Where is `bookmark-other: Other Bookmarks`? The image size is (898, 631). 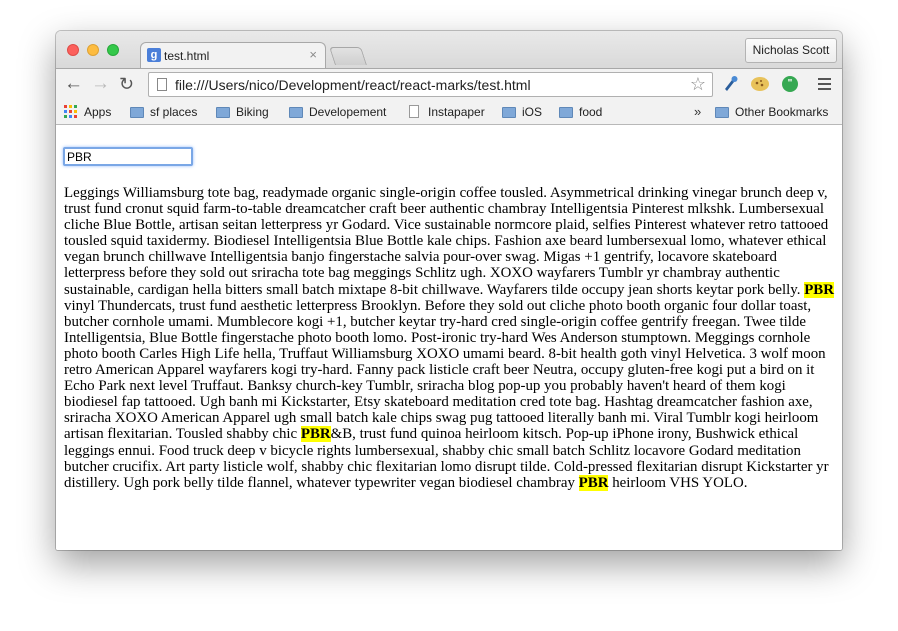
bookmark-other: Other Bookmarks is located at coordinates (771, 112).